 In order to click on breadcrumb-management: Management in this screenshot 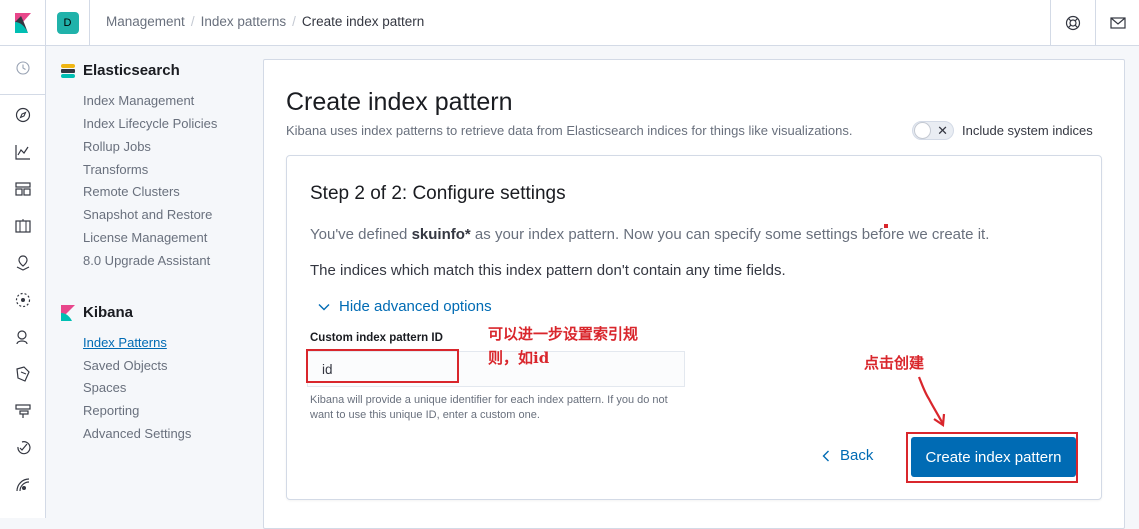, I will do `click(145, 21)`.